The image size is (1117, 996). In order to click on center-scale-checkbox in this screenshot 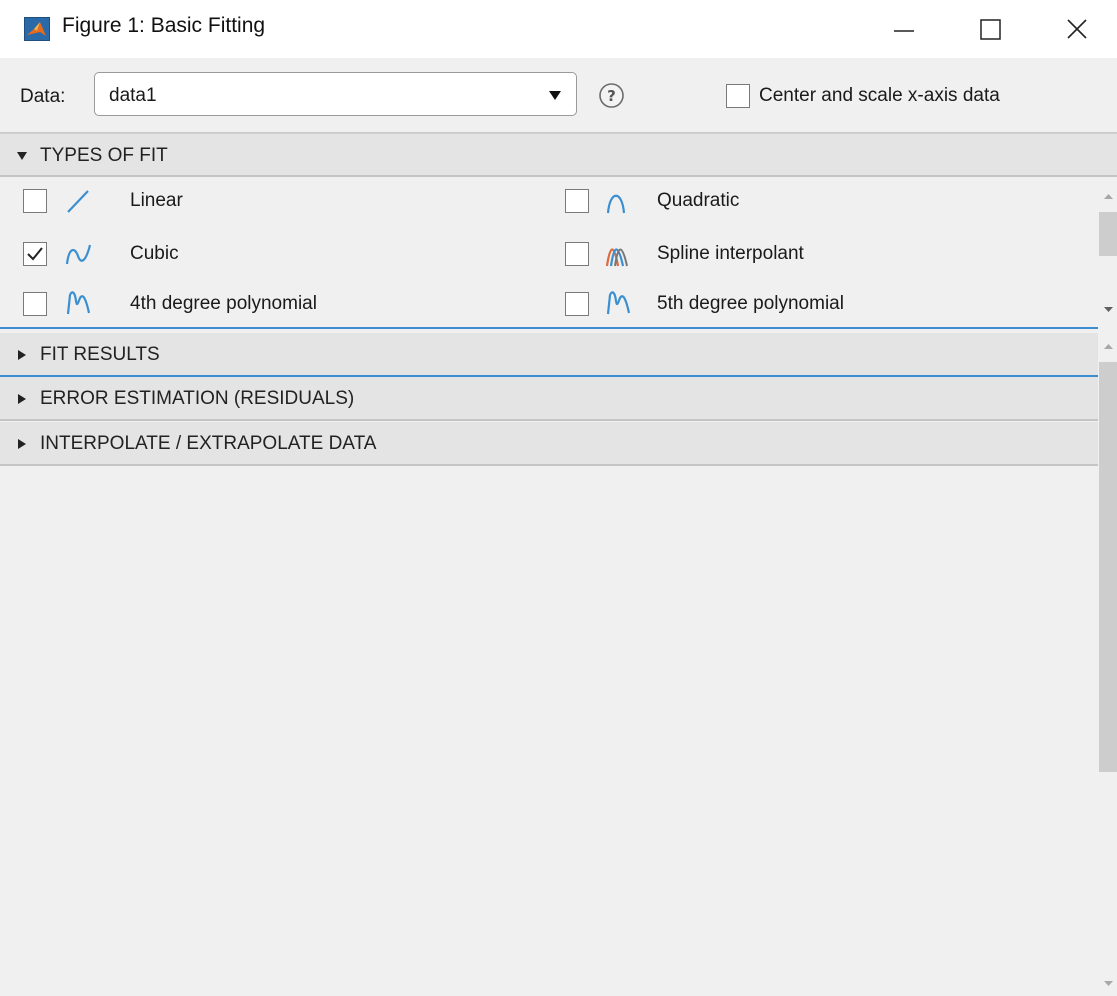, I will do `click(738, 96)`.